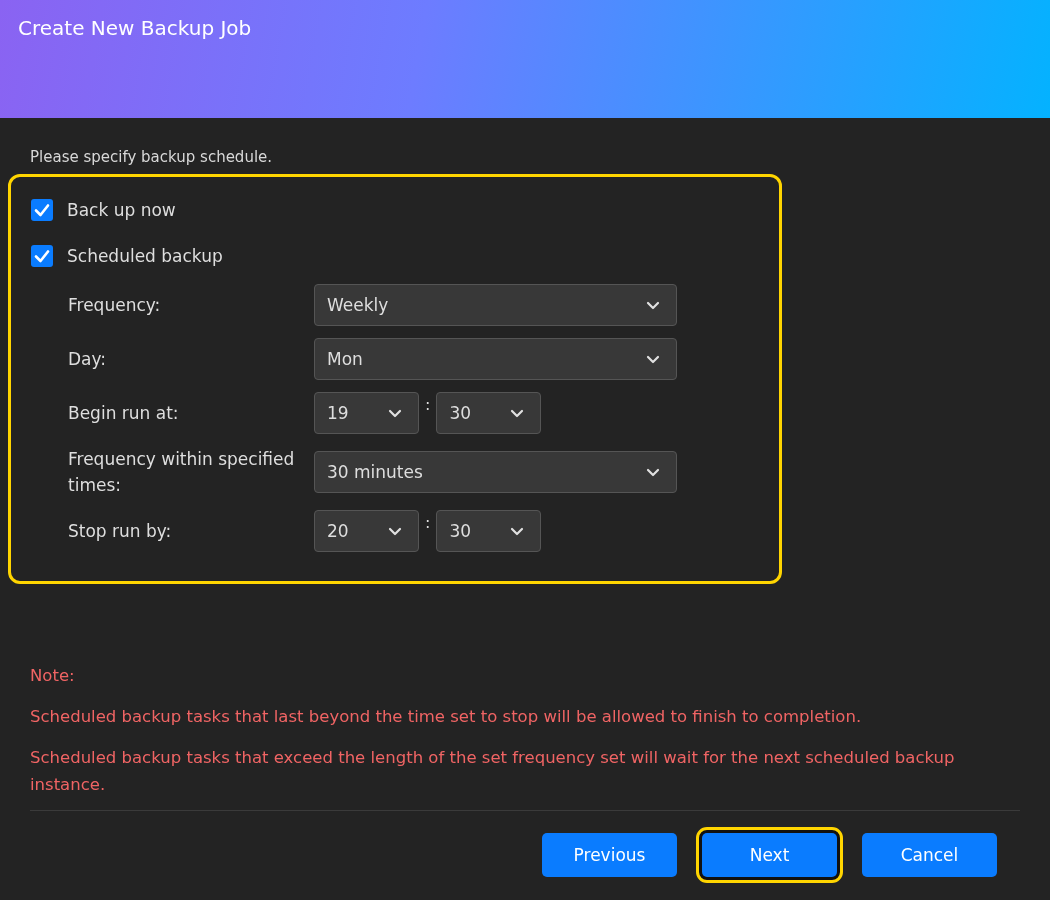 The height and width of the screenshot is (900, 1050). Describe the element at coordinates (446, 717) in the screenshot. I see `note-text: Scheduled backup tasks that last beyond the time set to stop will be allowed to finish to completion.` at that location.